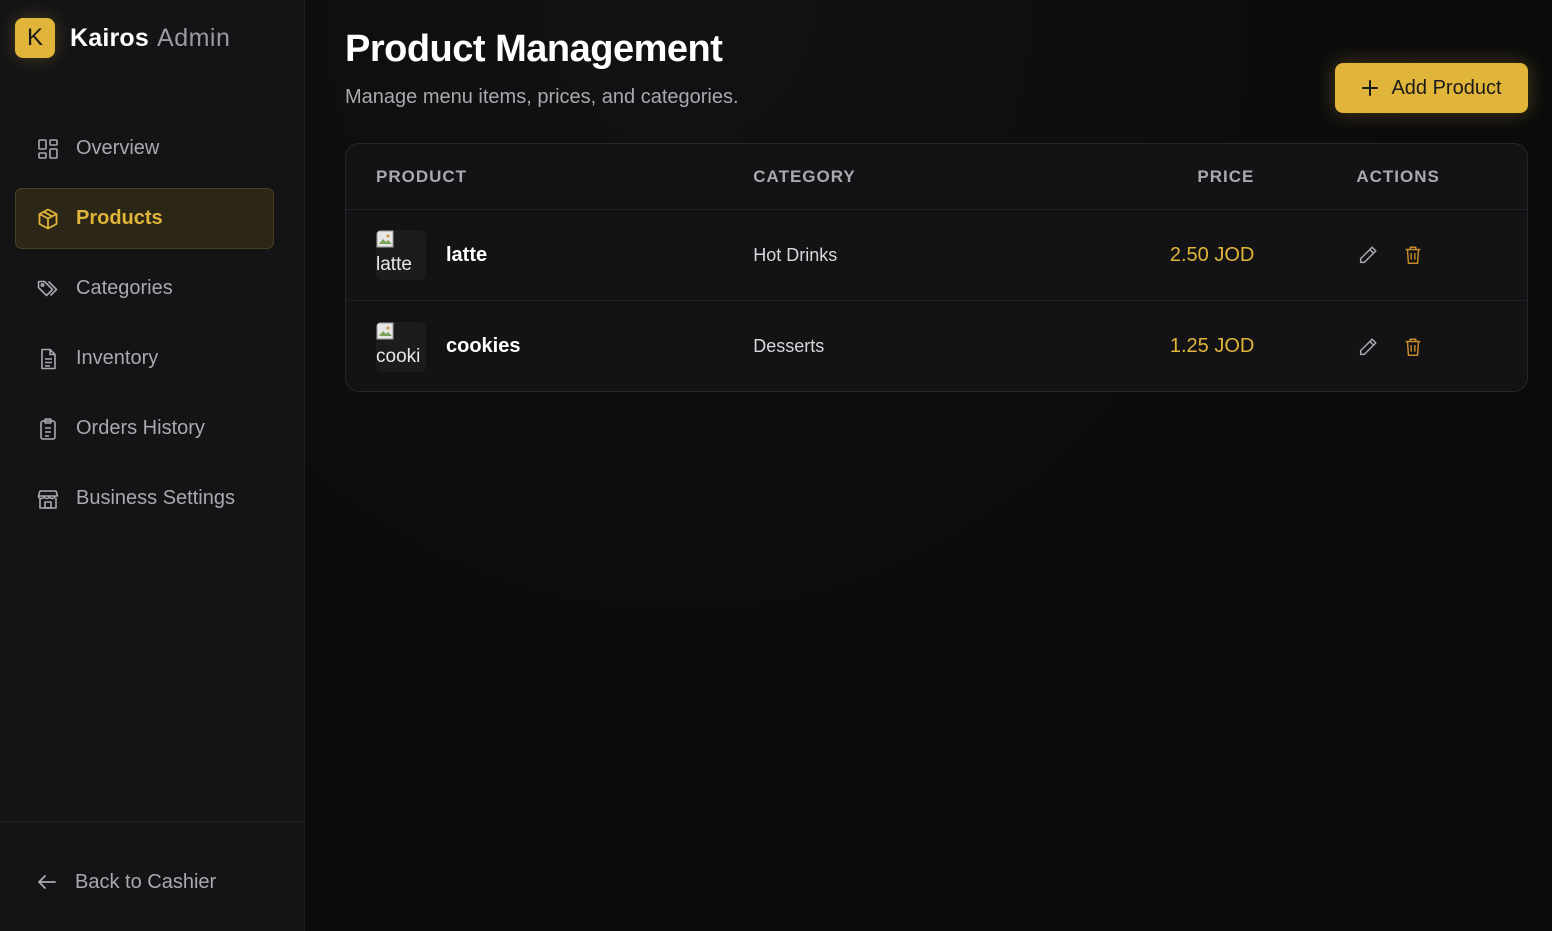 The image size is (1552, 931). Describe the element at coordinates (47, 882) in the screenshot. I see `arrow-left-icon` at that location.